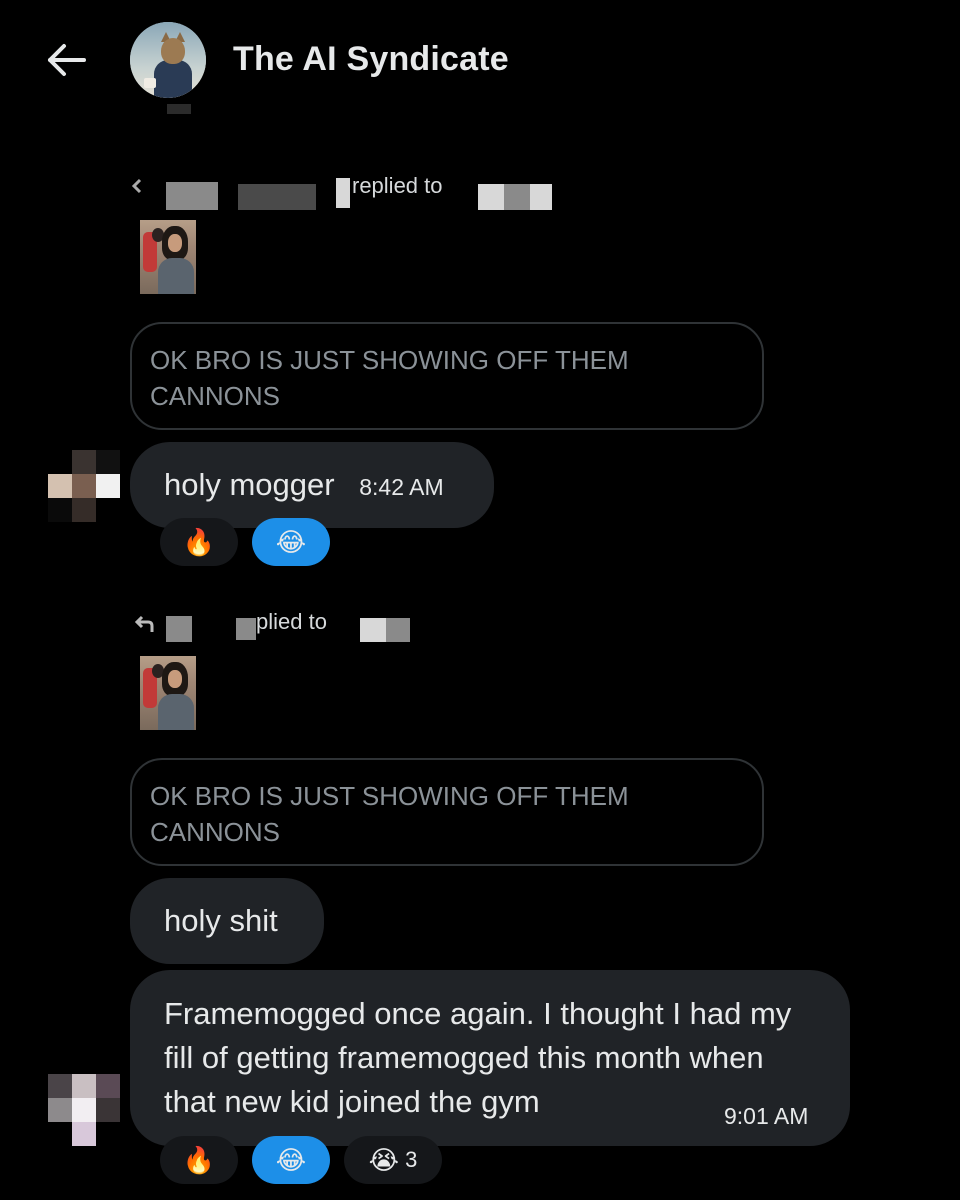 Image resolution: width=960 pixels, height=1200 pixels. I want to click on message-bubble: holy mogger 8:42 AM, so click(312, 485).